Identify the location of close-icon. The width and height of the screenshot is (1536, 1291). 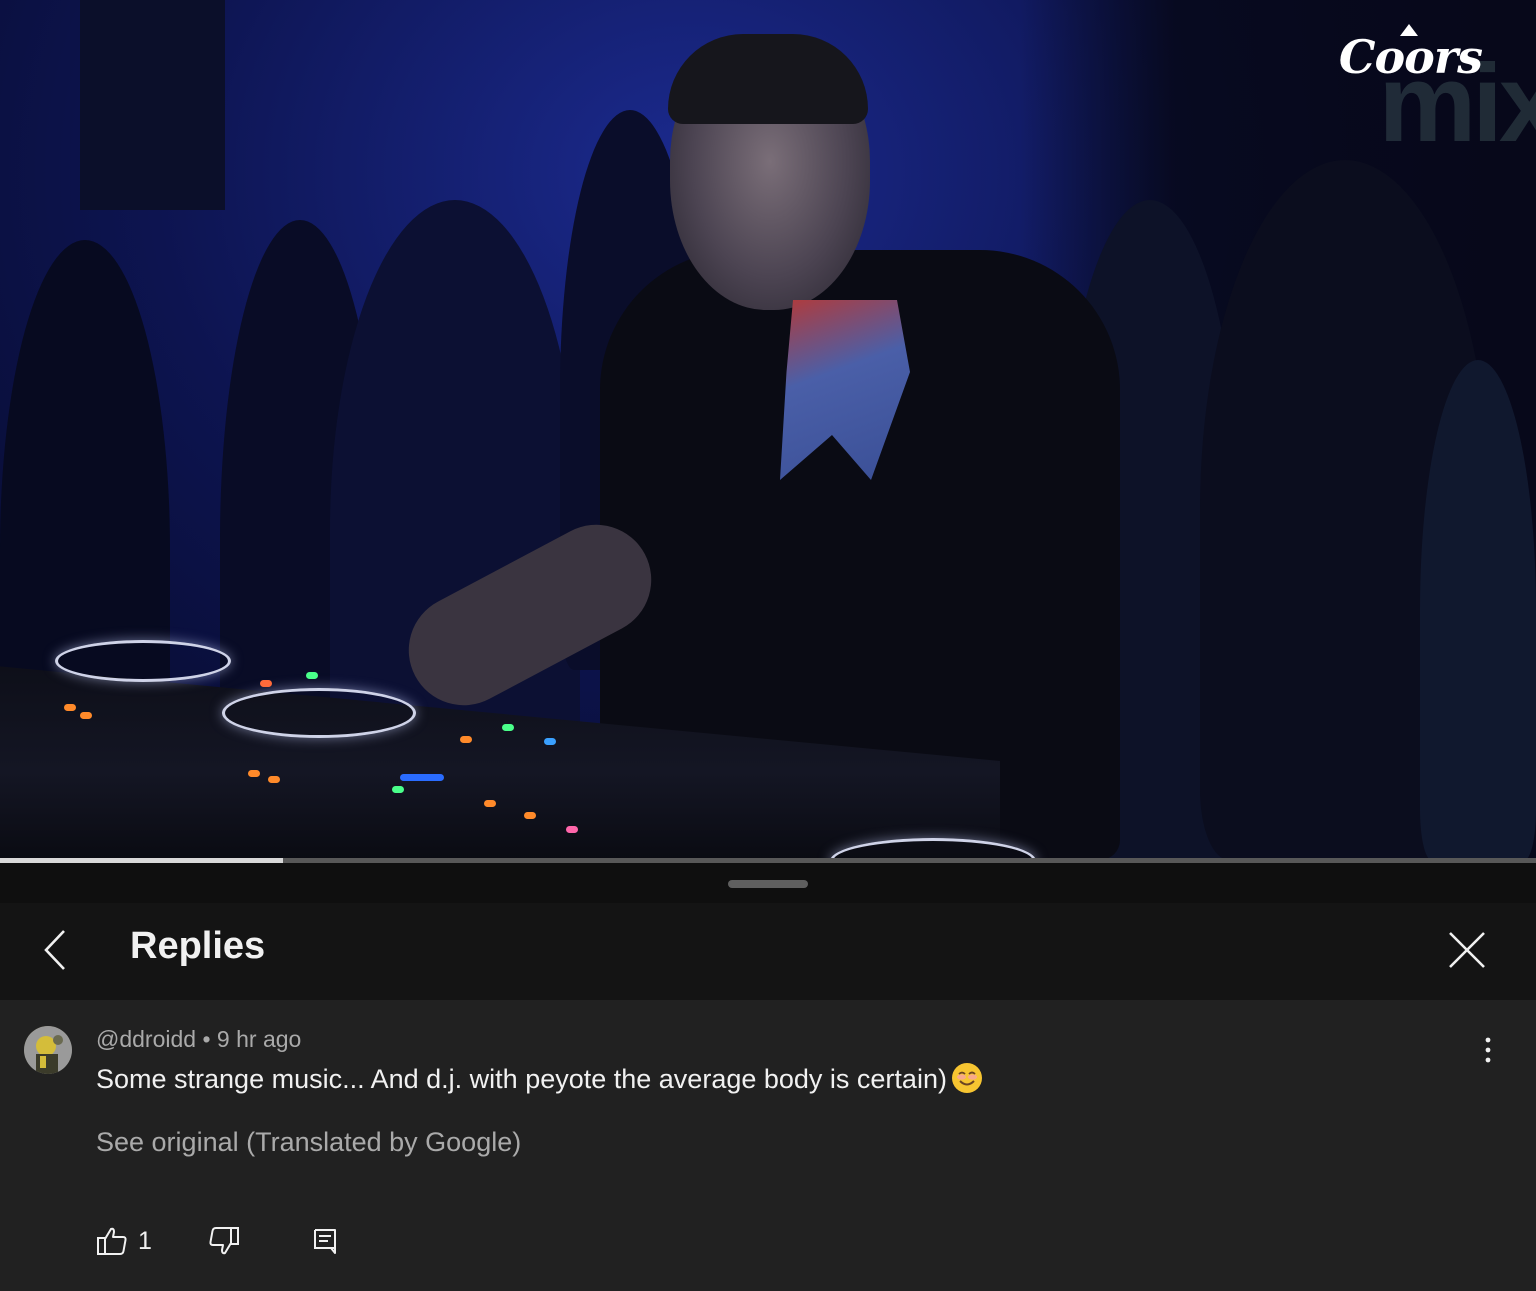
(1467, 950).